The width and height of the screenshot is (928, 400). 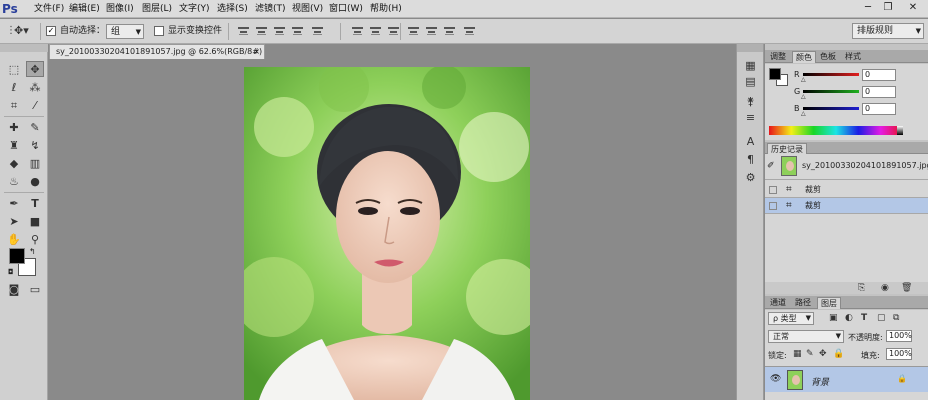 What do you see at coordinates (21, 31) in the screenshot?
I see `move-tool-preset-icon: ✥▾` at bounding box center [21, 31].